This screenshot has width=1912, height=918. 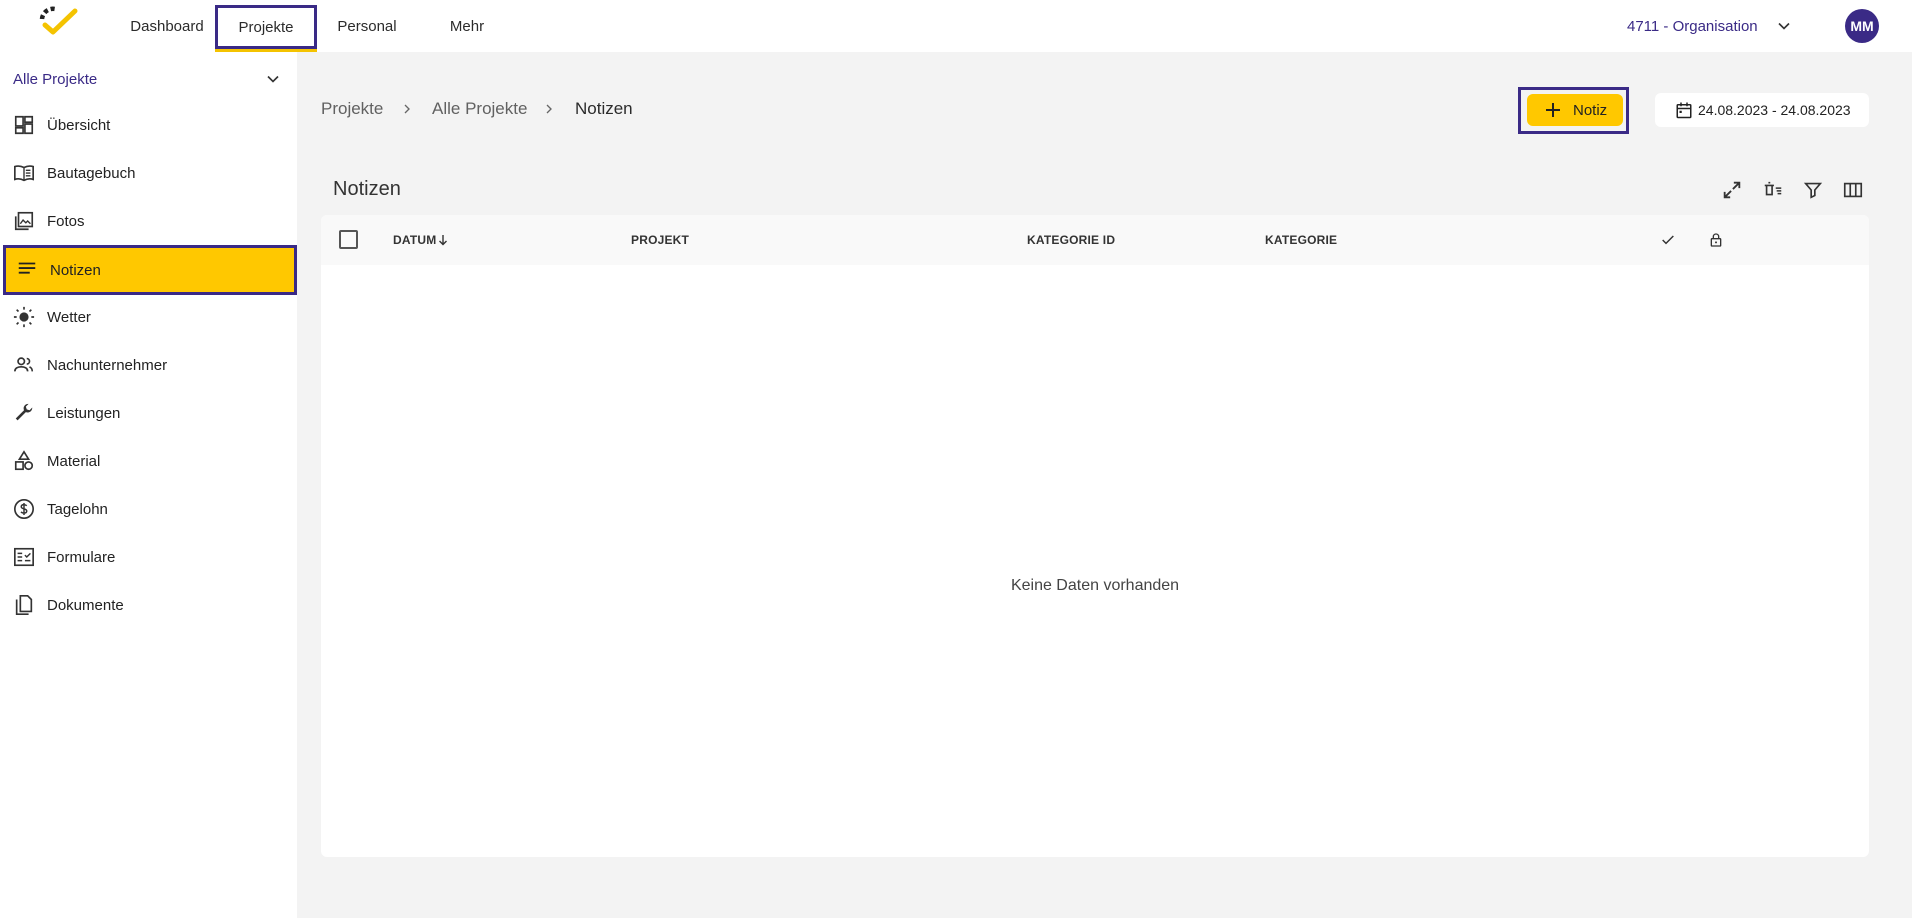 What do you see at coordinates (1553, 110) in the screenshot?
I see `plus-icon` at bounding box center [1553, 110].